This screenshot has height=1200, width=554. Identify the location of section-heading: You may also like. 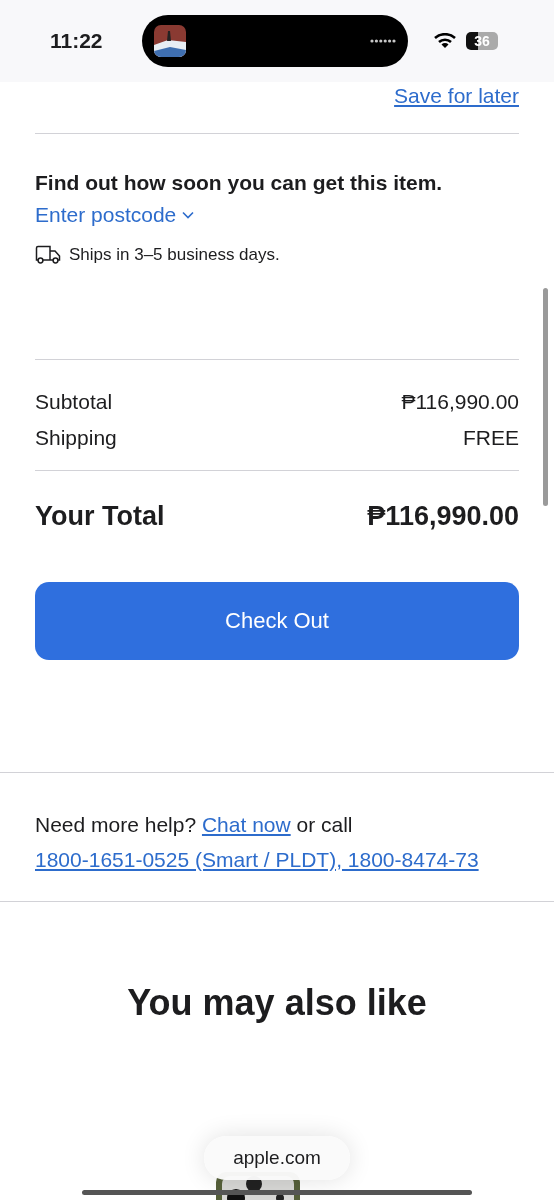
(277, 1003).